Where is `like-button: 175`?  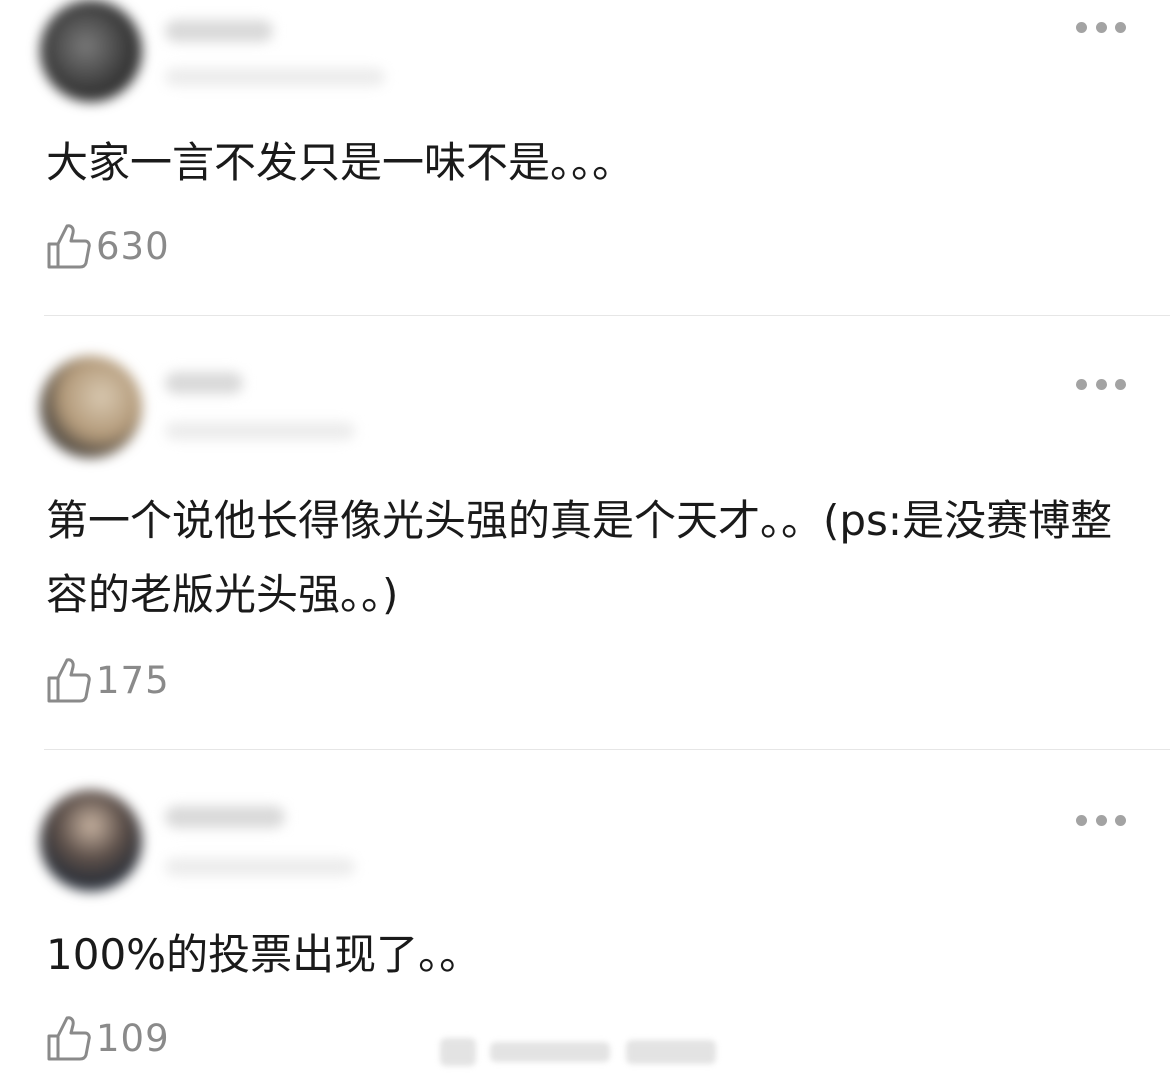
like-button: 175 is located at coordinates (108, 680).